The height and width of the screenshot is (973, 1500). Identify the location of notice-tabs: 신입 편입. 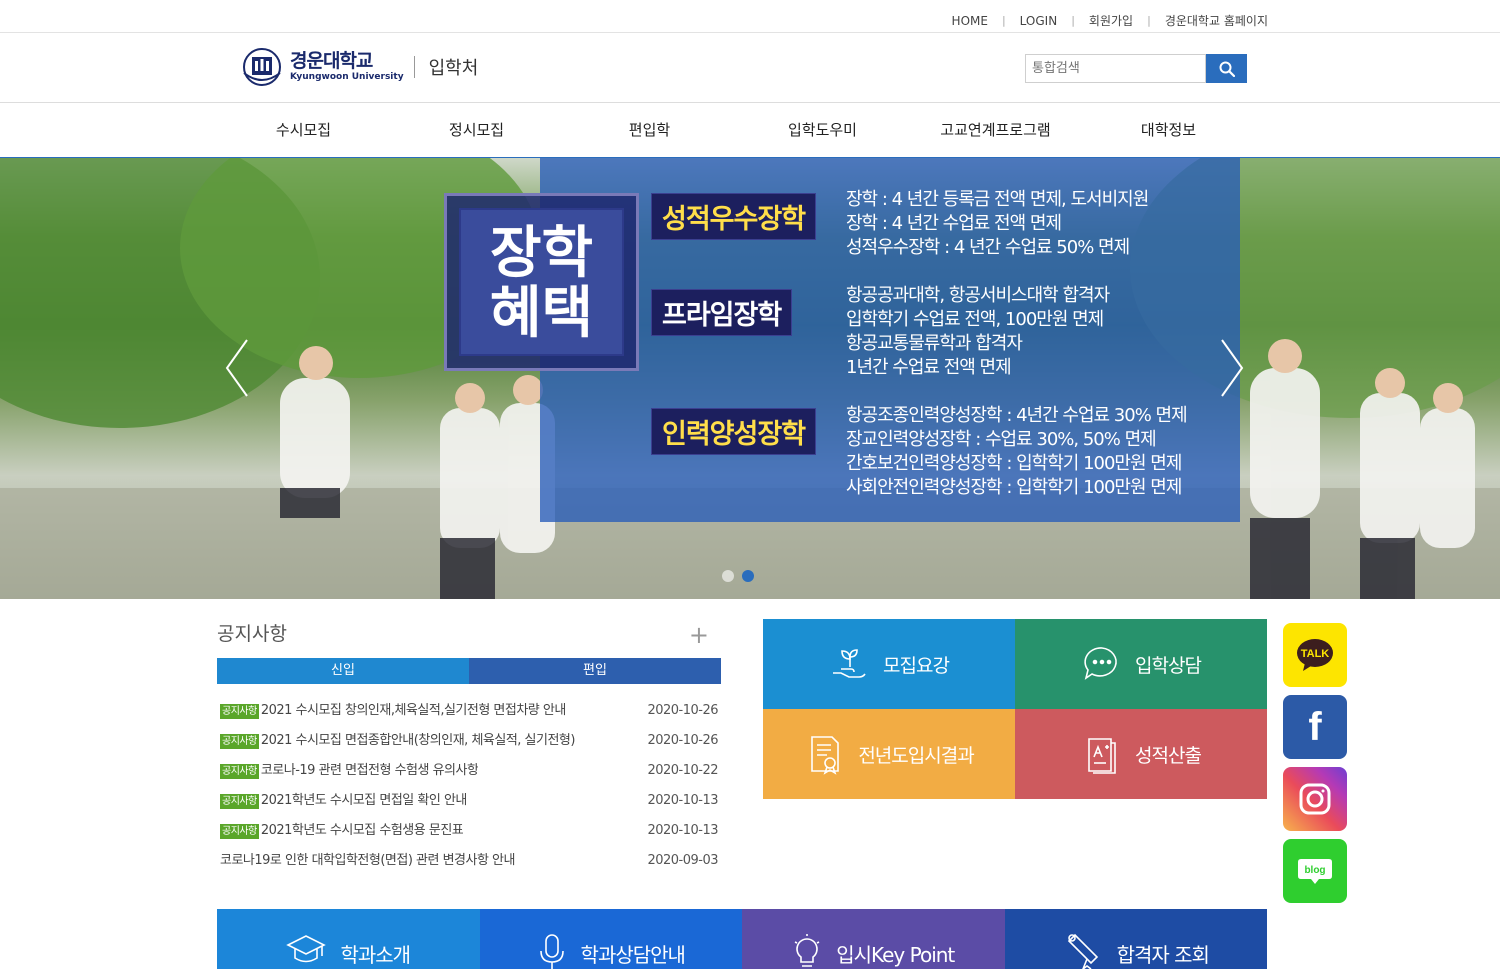
(469, 671).